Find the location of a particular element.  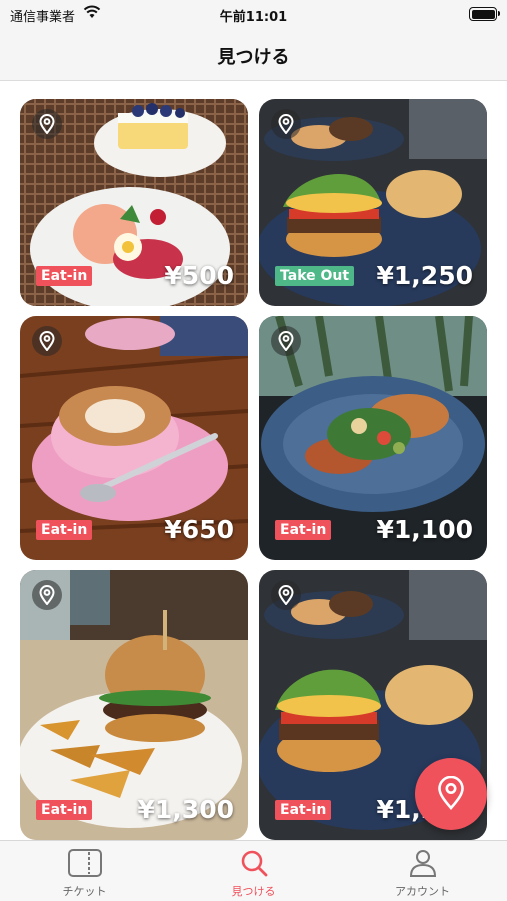

ticket-icon is located at coordinates (85, 863).